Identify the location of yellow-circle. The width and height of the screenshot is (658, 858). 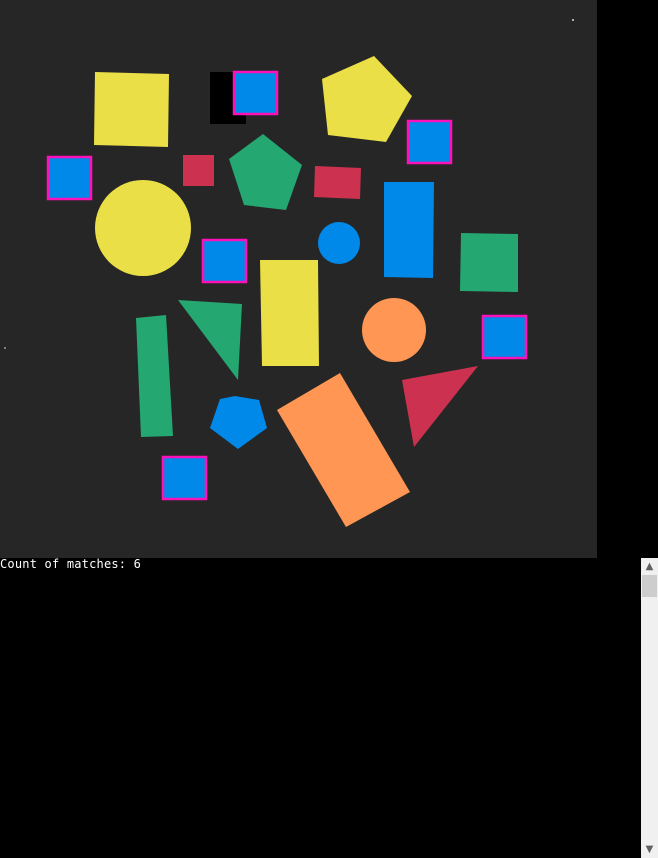
(143, 228).